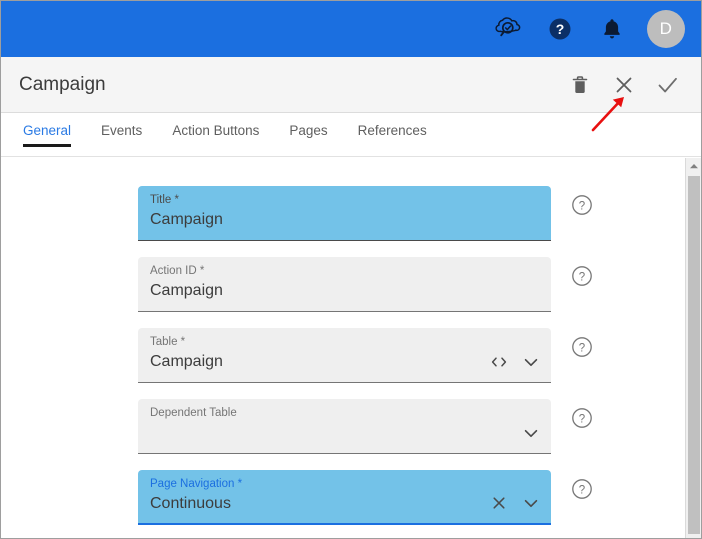 This screenshot has width=702, height=539. Describe the element at coordinates (624, 85) in the screenshot. I see `close-button` at that location.